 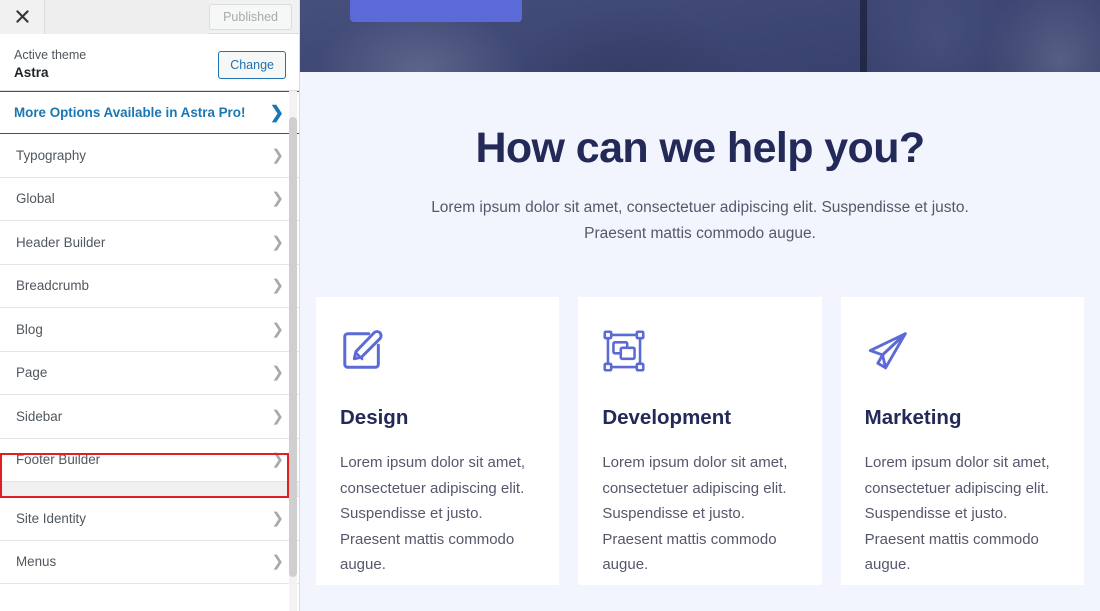 I want to click on sidebar-item-label: Site Identity, so click(x=51, y=518).